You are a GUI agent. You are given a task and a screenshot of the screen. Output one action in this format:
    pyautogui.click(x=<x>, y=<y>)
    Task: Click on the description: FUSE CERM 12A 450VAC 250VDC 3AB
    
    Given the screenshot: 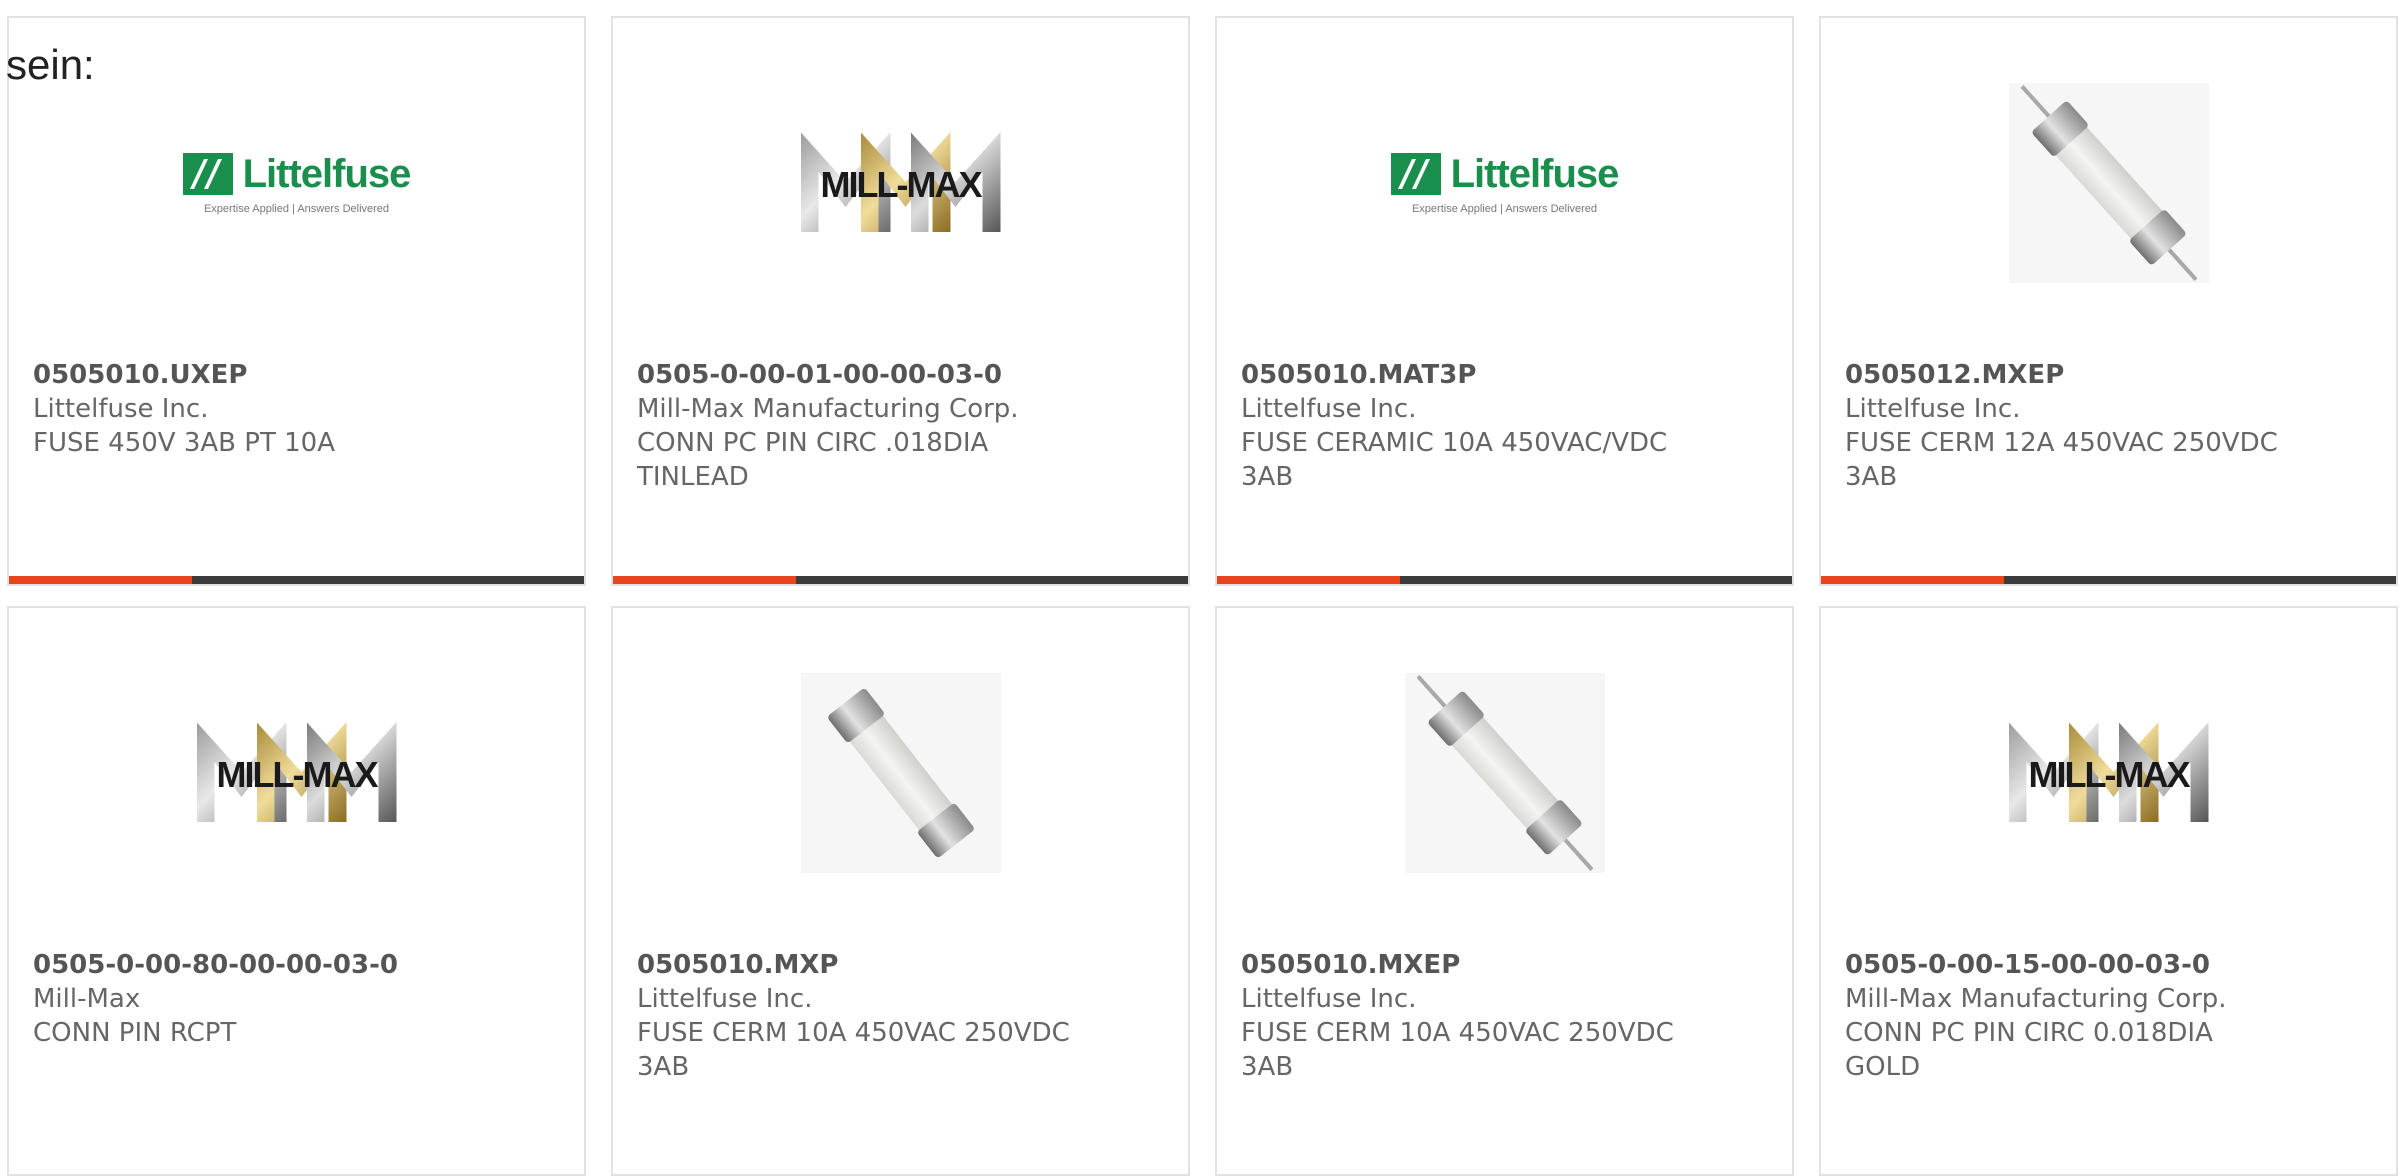 What is the action you would take?
    pyautogui.click(x=2061, y=460)
    